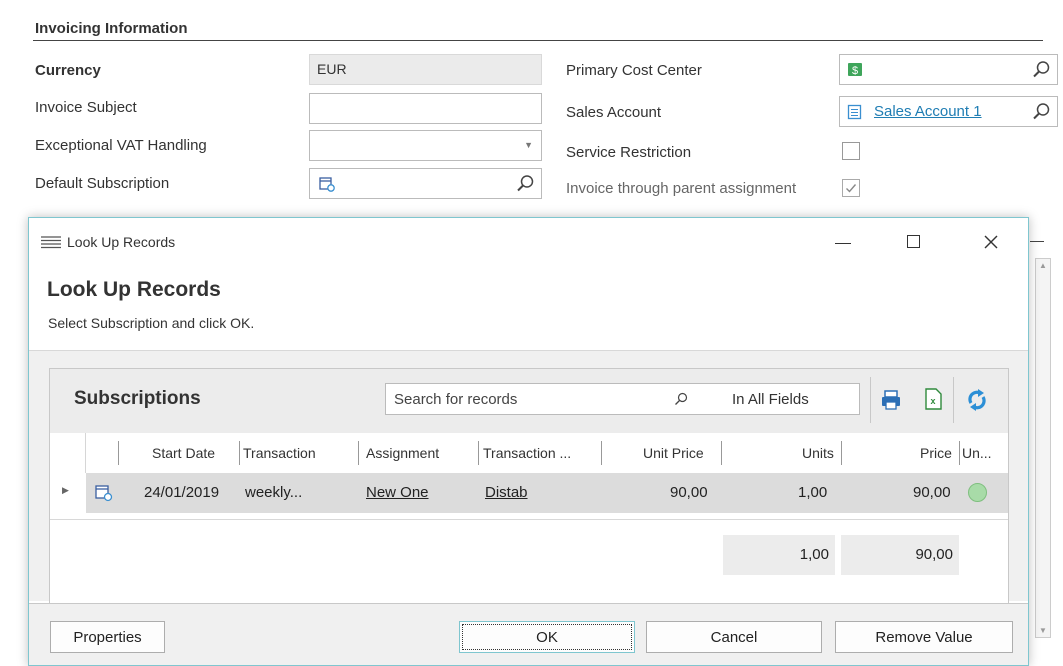 Image resolution: width=1063 pixels, height=666 pixels. Describe the element at coordinates (68, 453) in the screenshot. I see `row-indicator-header` at that location.